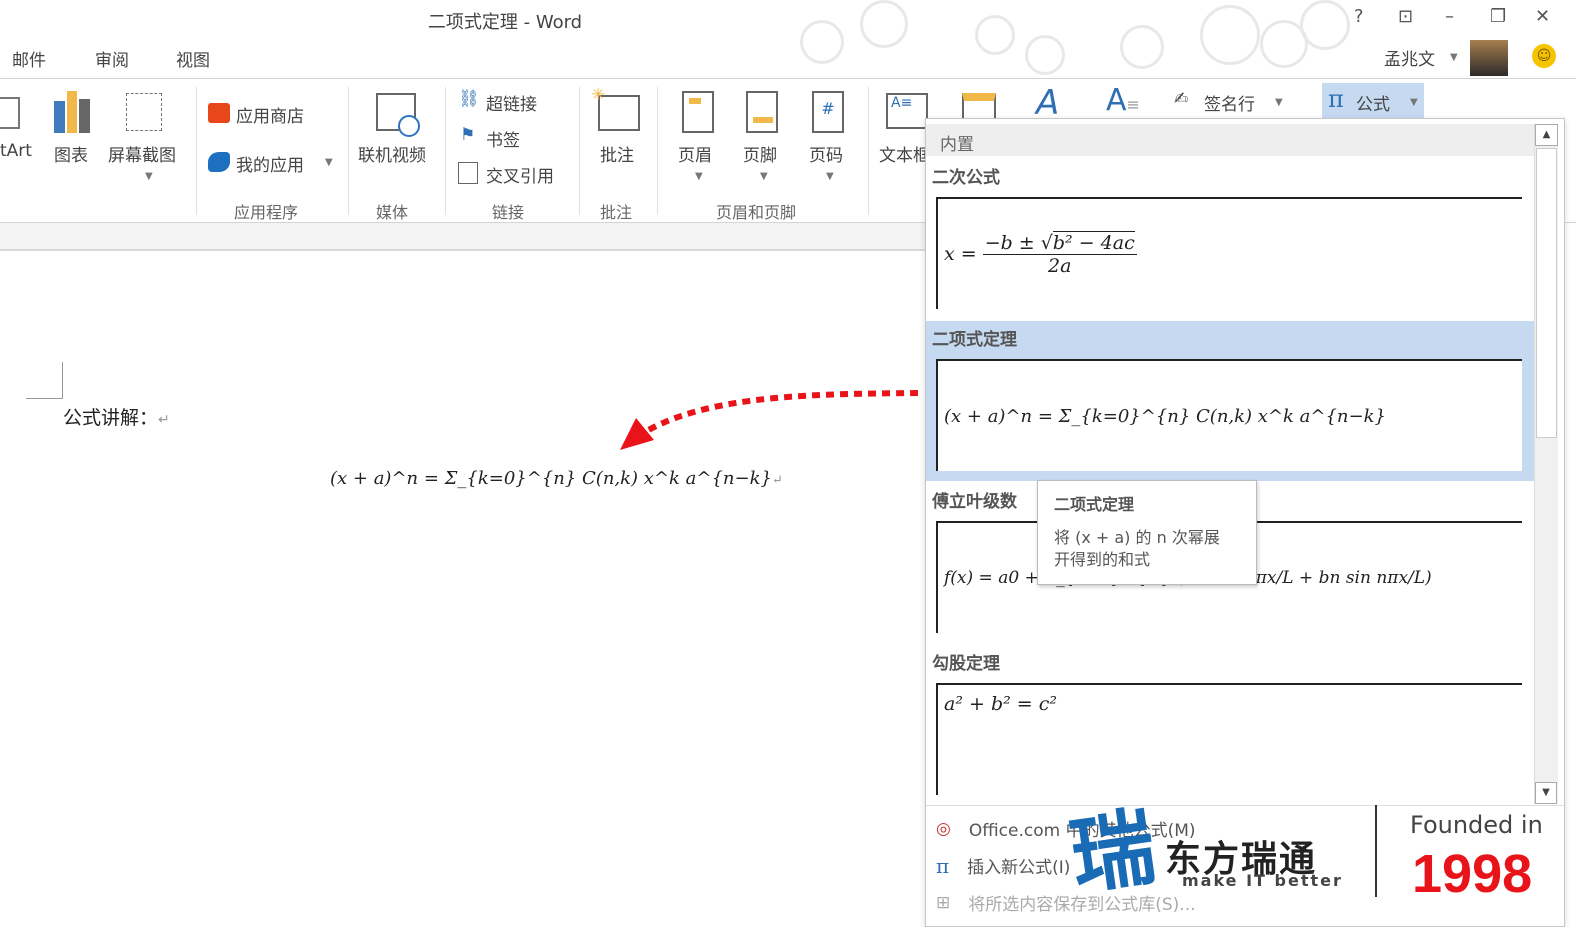 This screenshot has width=1576, height=927. I want to click on avatar, so click(1489, 58).